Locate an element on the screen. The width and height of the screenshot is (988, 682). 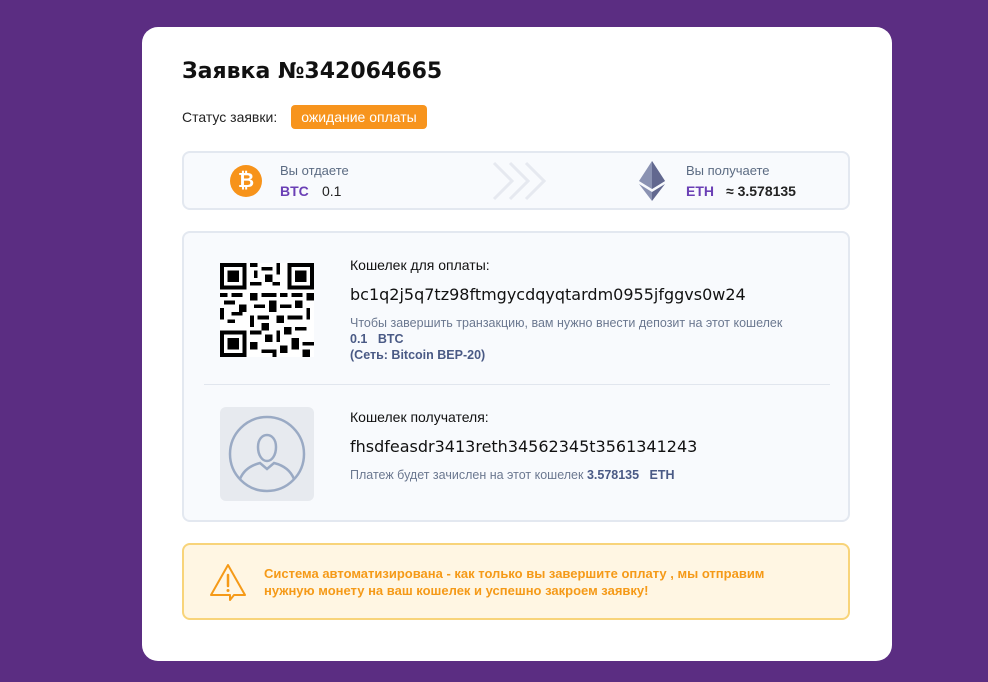
receiver-note-text: Платеж будет зачислен на этот кошелек is located at coordinates (467, 475).